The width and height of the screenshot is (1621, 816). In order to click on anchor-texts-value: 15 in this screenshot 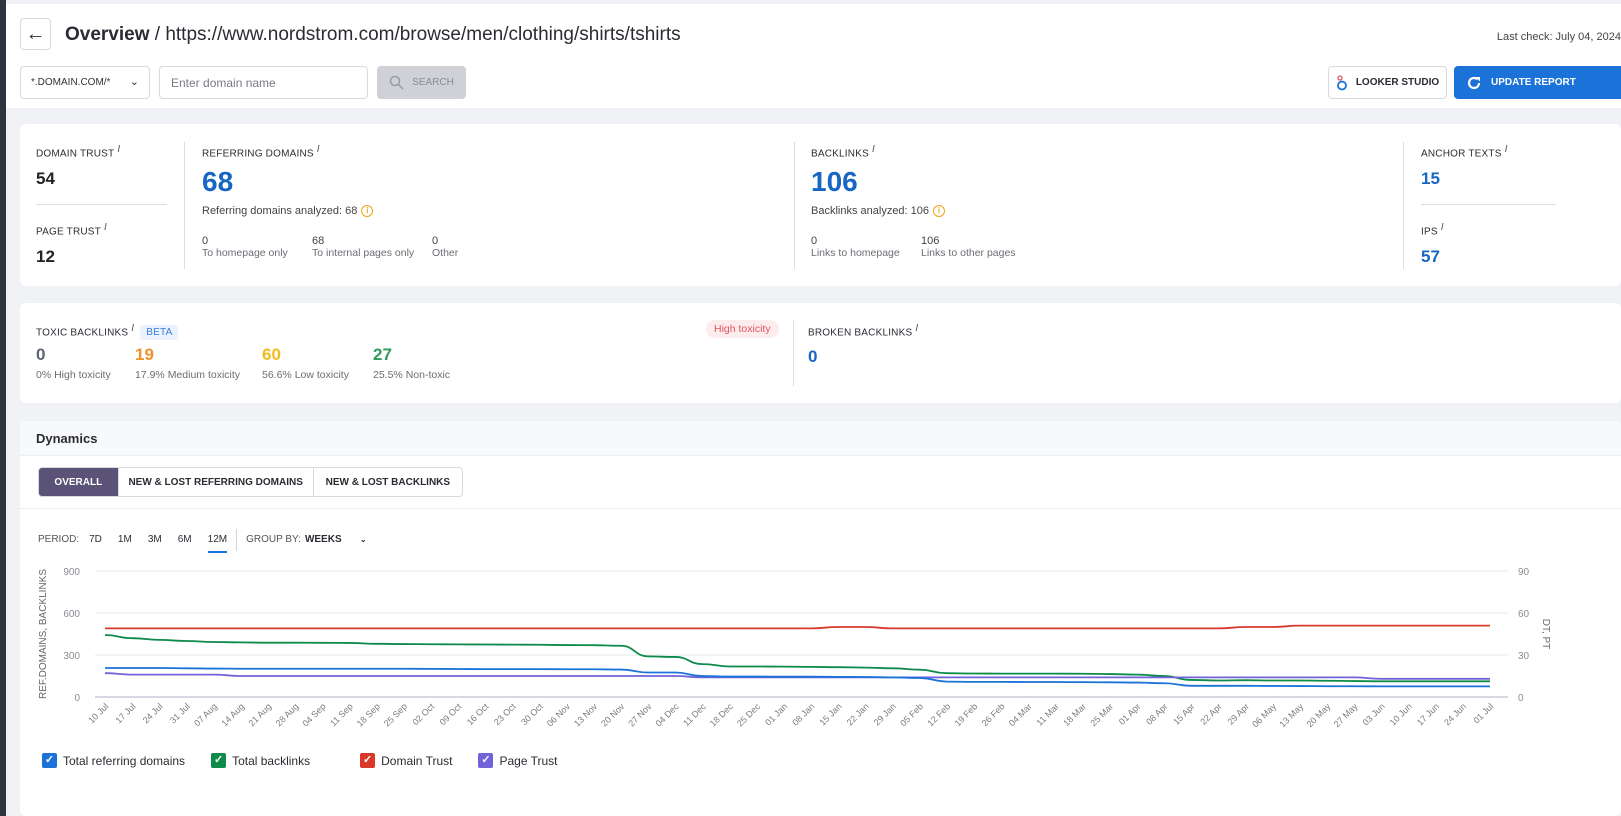, I will do `click(1430, 179)`.